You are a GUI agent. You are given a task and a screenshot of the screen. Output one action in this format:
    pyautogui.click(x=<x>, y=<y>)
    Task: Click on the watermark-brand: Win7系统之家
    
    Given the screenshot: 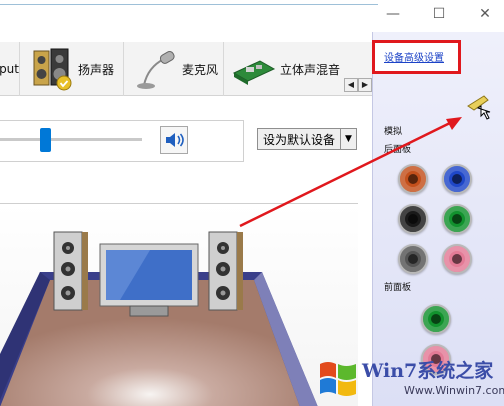 What is the action you would take?
    pyautogui.click(x=428, y=371)
    